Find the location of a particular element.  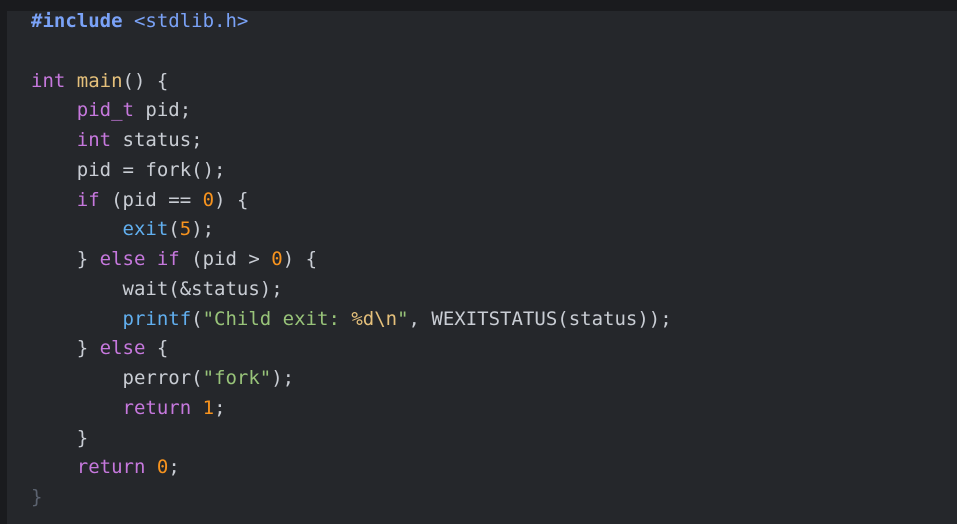

code-text: () { is located at coordinates (145, 80).